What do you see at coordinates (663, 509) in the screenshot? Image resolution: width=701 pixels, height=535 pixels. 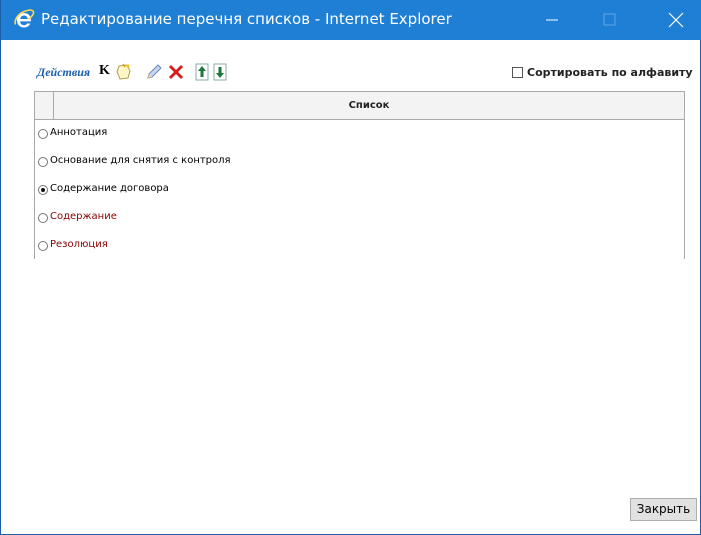 I see `close-button: Закрыть` at bounding box center [663, 509].